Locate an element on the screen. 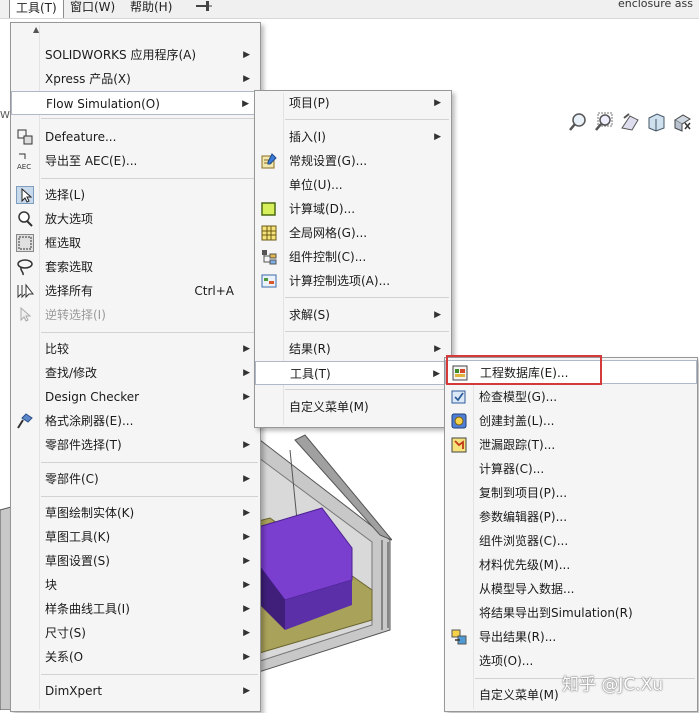 The image size is (699, 713). menu-item-insert: 插入(I) ▶ is located at coordinates (353, 137).